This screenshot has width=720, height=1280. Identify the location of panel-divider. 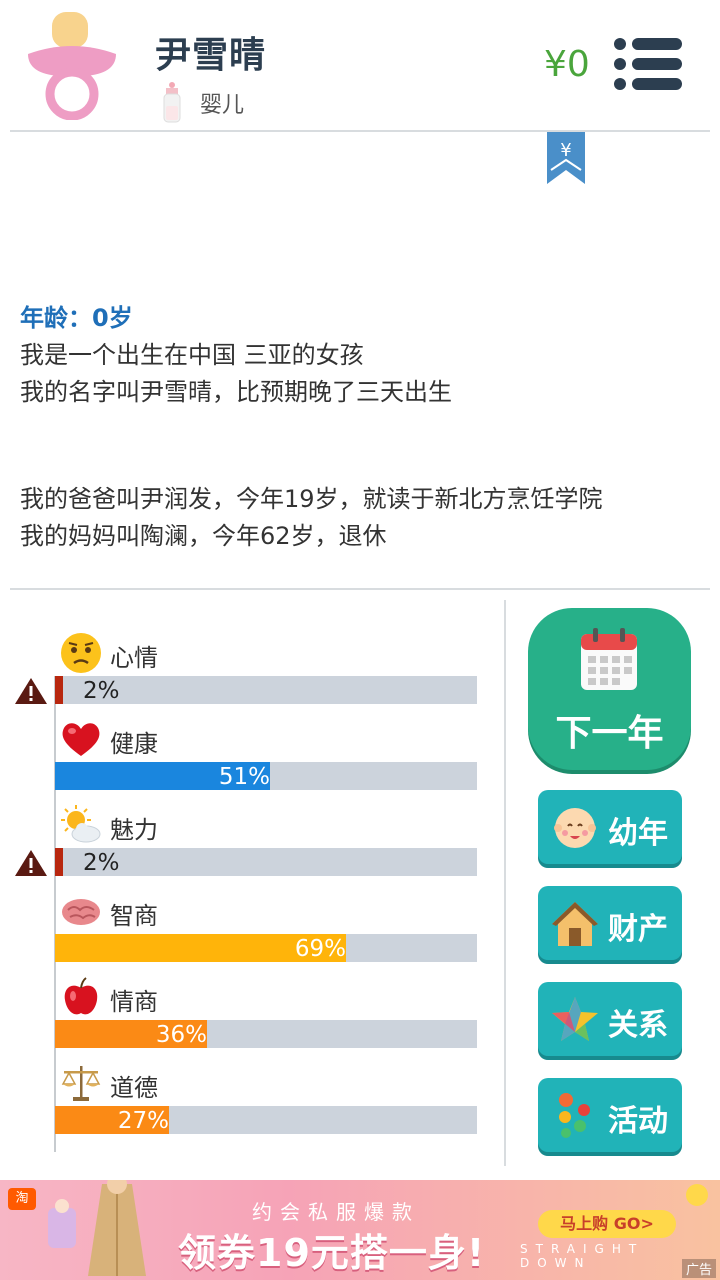
(505, 883).